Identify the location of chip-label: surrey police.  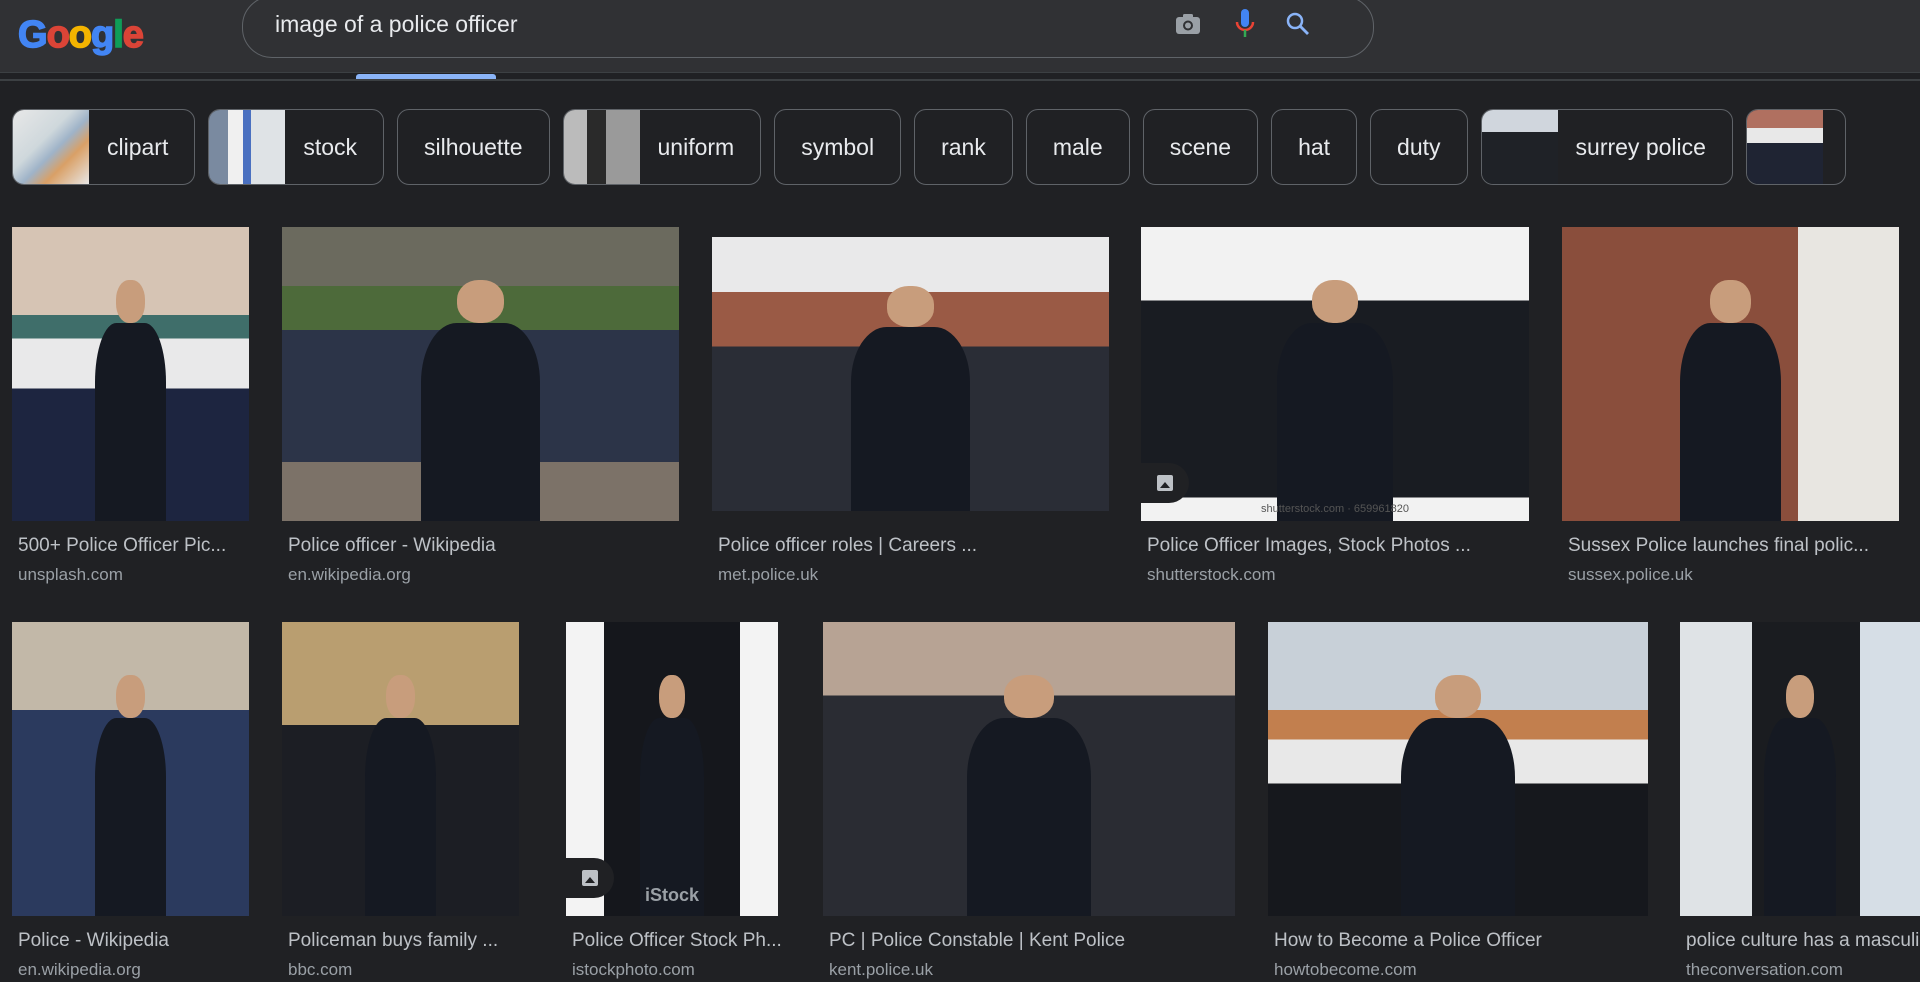
(1640, 146).